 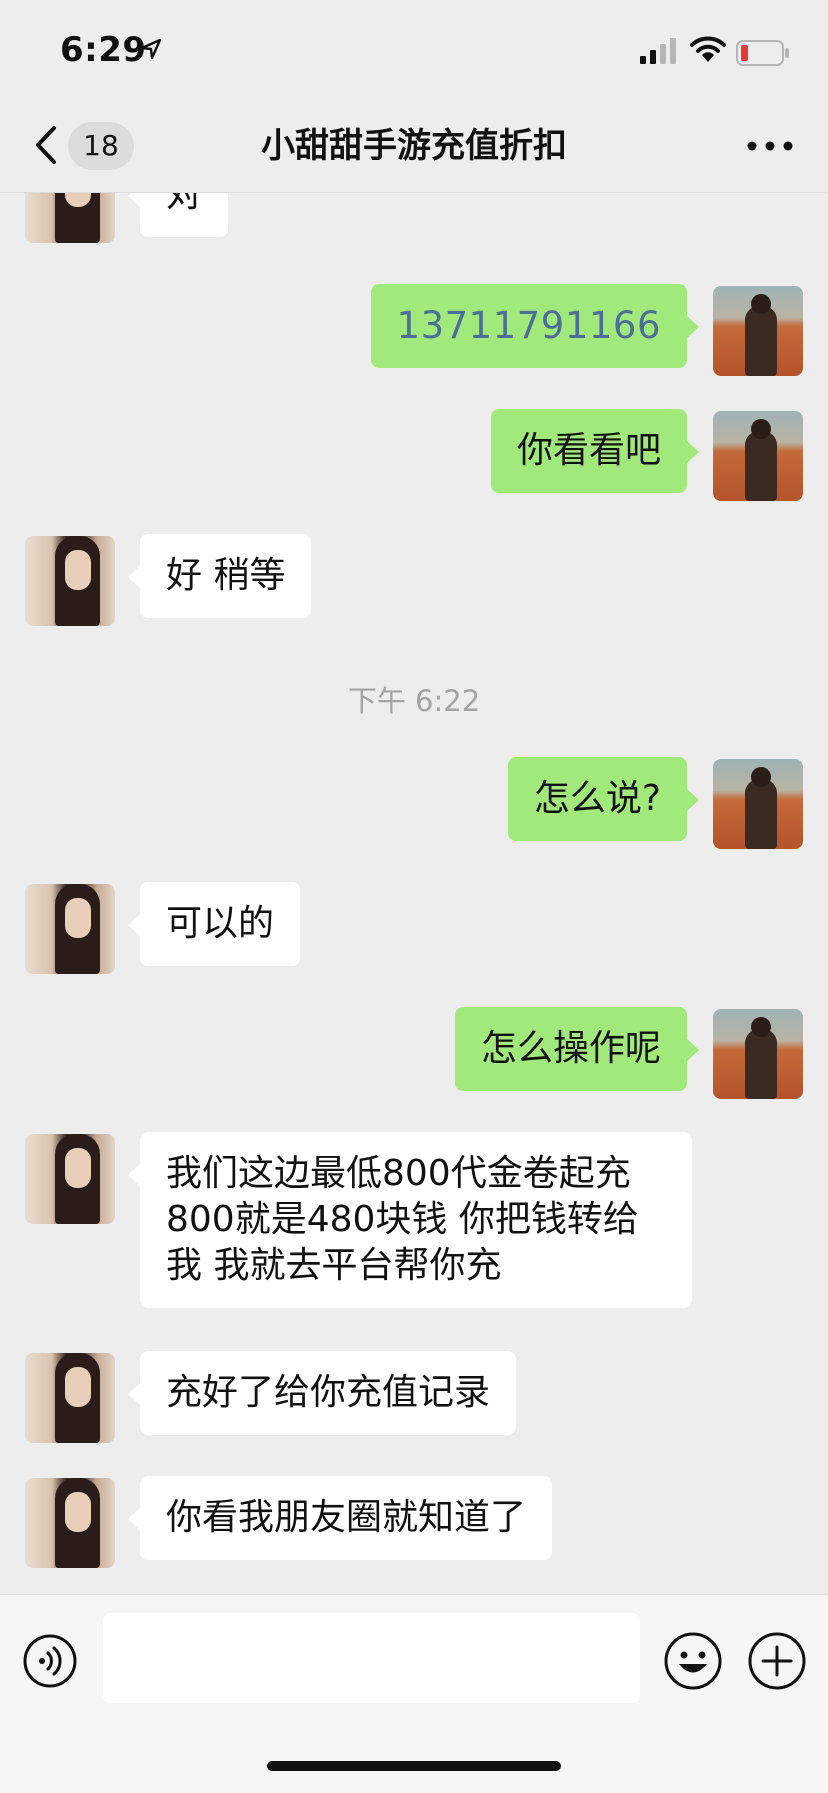 I want to click on message-bubble: 你看我朋友圈就知道了, so click(x=340, y=1518).